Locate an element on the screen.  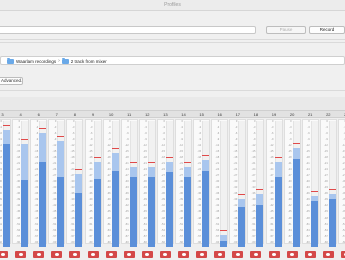
divider is located at coordinates (172, 39).